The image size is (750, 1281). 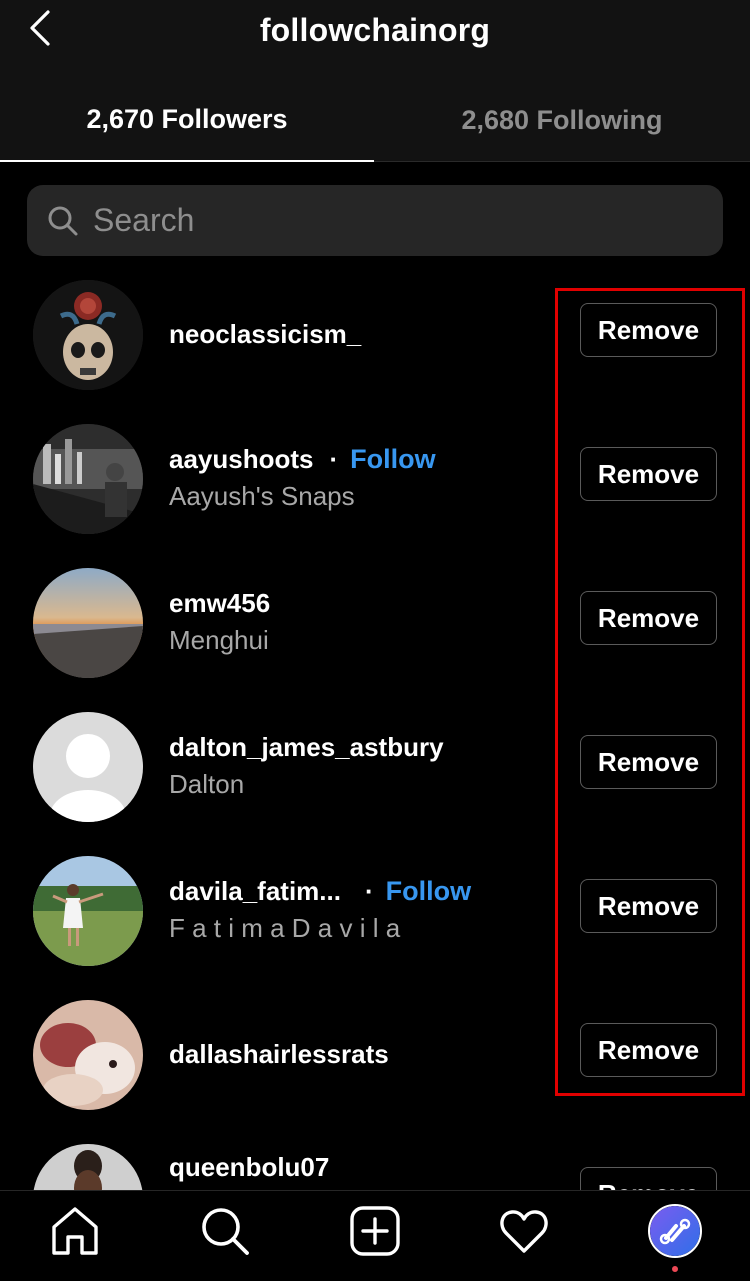 I want to click on nav-search, so click(x=225, y=1231).